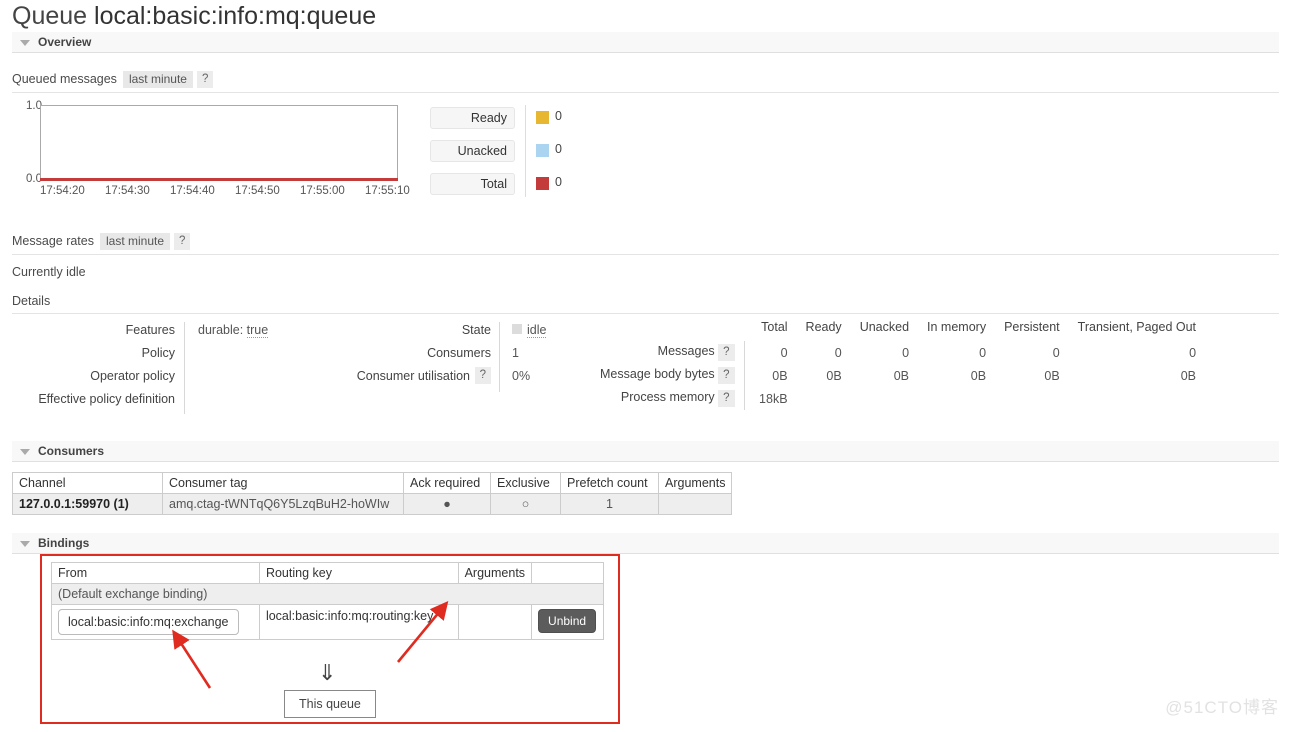  What do you see at coordinates (957, 327) in the screenshot?
I see `stats-col-in-memory: In memory` at bounding box center [957, 327].